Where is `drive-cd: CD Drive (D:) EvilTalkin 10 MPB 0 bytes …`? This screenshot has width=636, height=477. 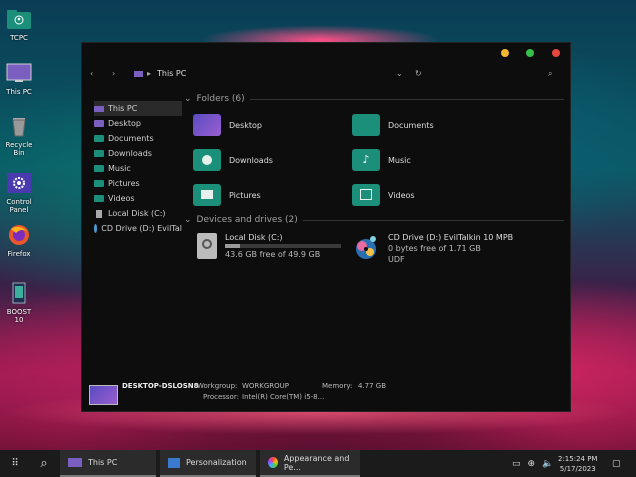
drive-cd: CD Drive (D:) EvilTalkin 10 MPB 0 bytes … is located at coordinates (432, 248).